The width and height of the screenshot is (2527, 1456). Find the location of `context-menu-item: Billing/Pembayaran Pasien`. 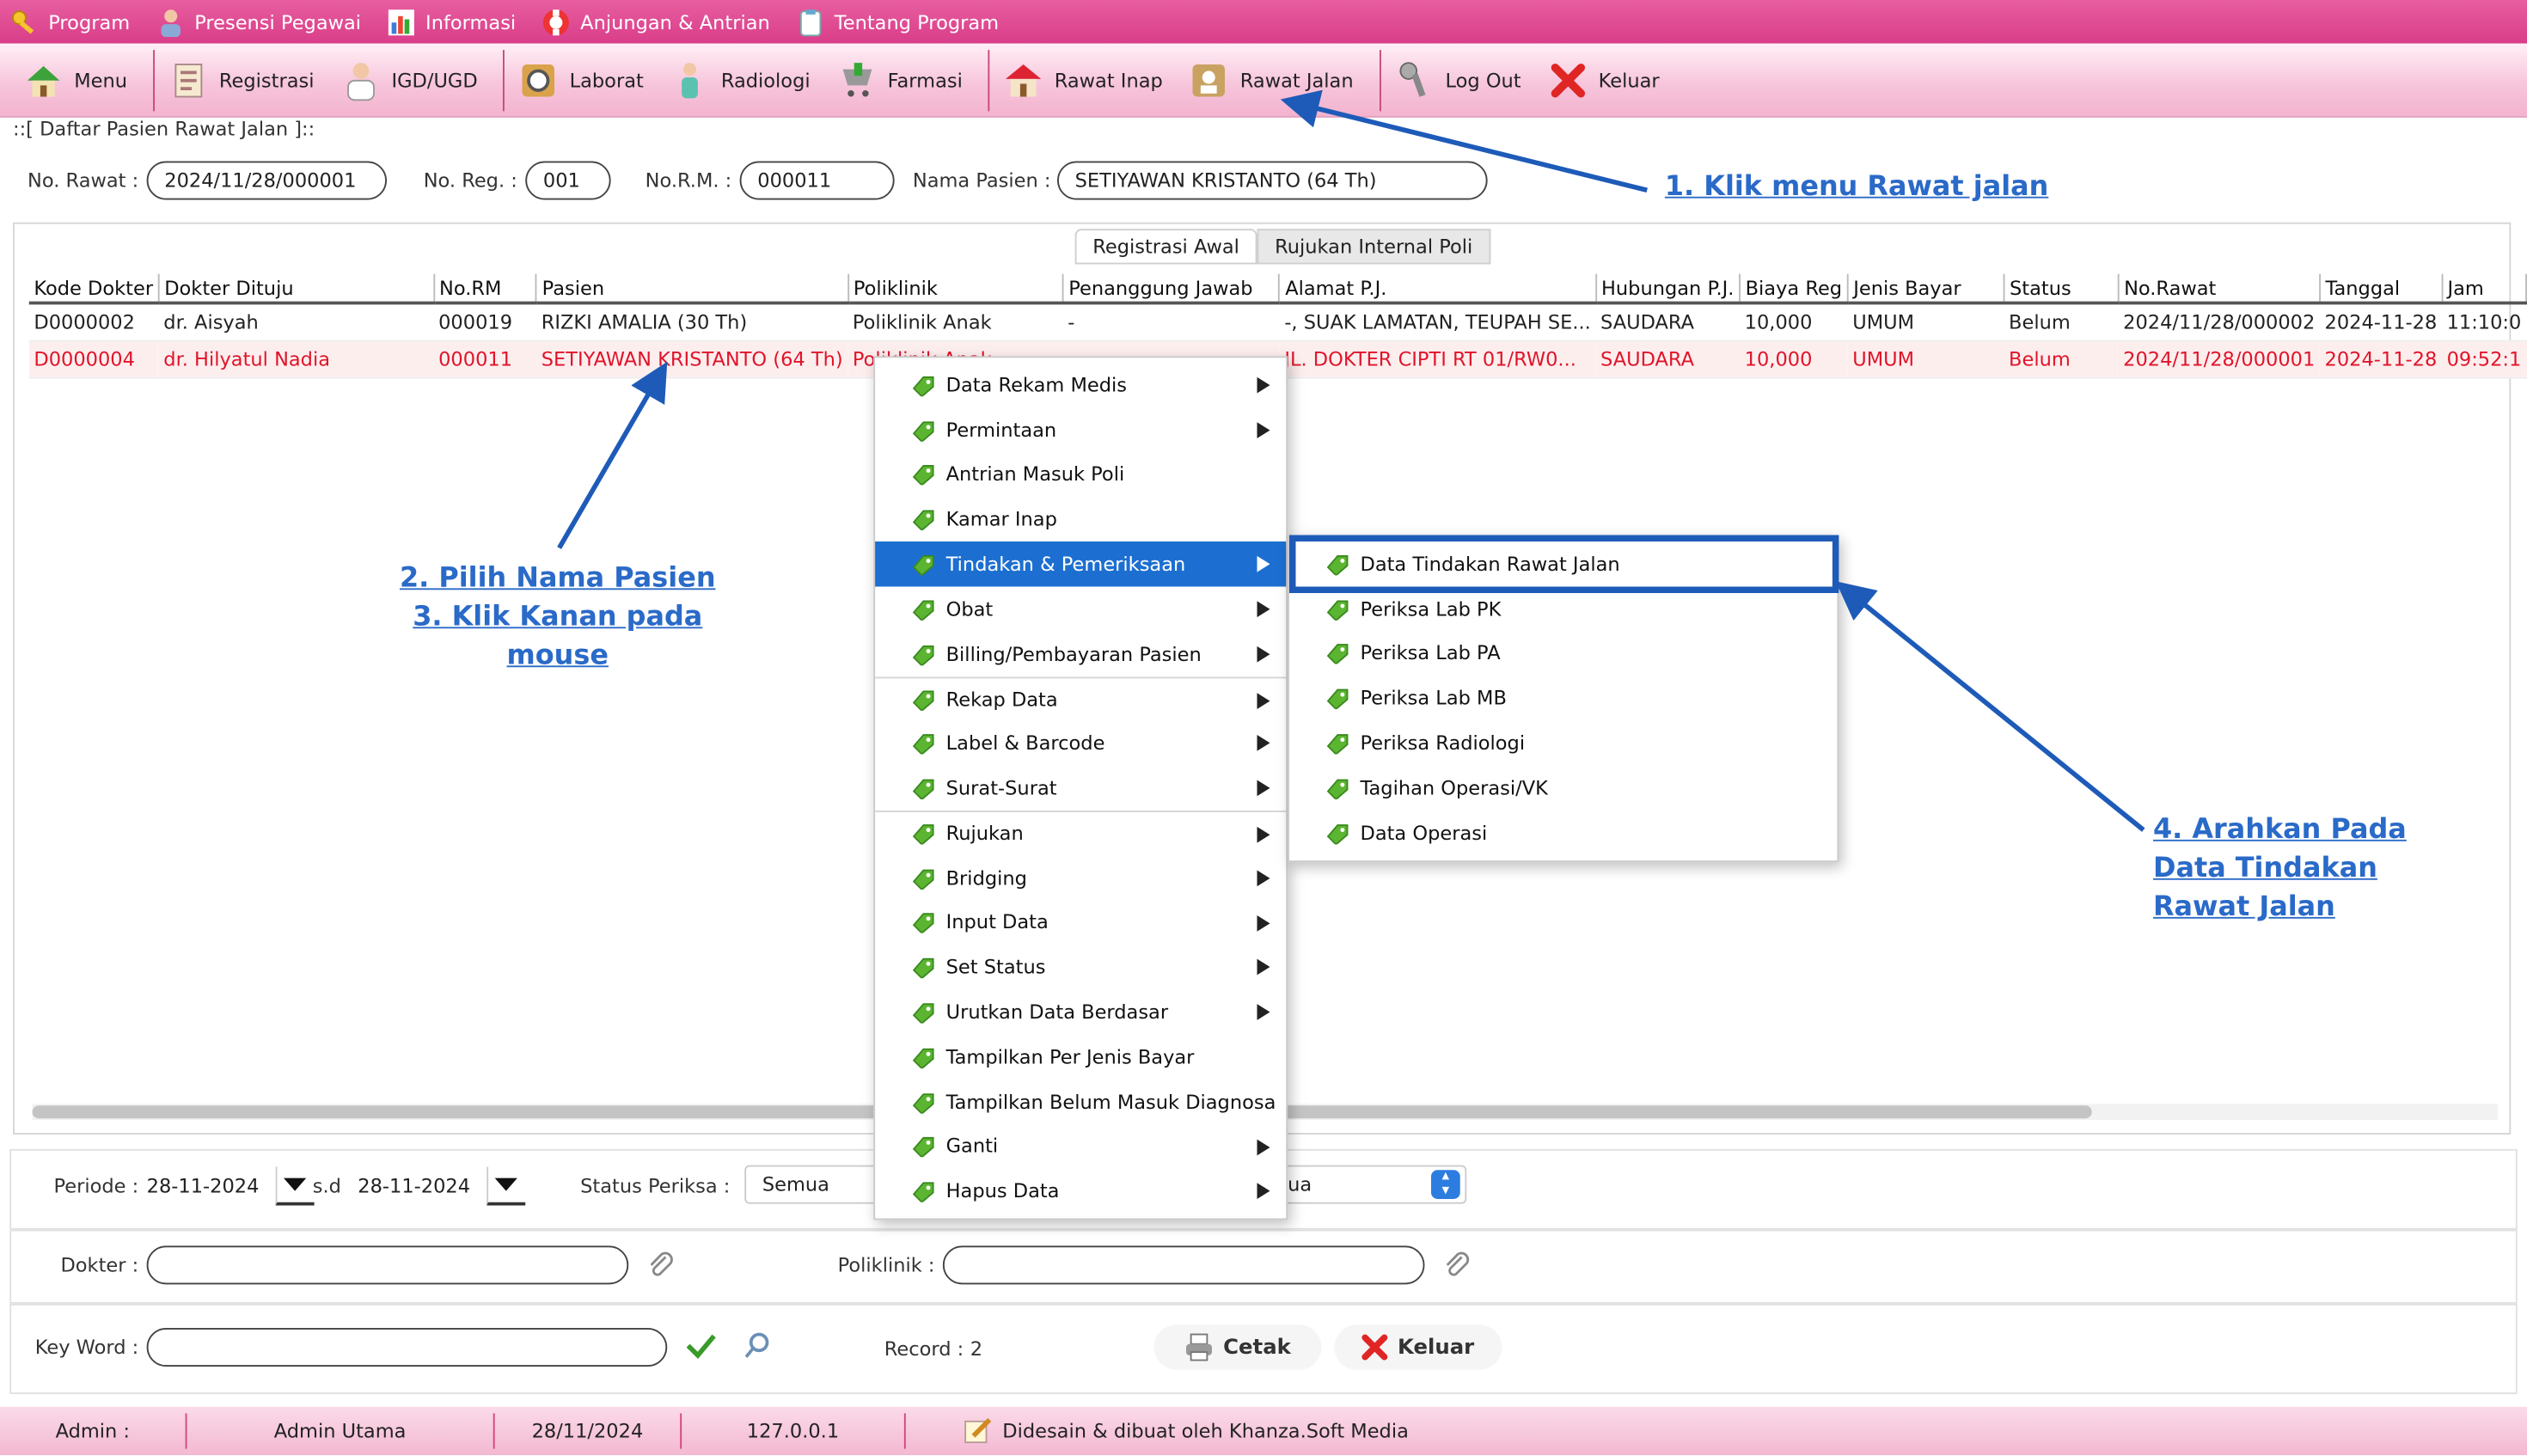

context-menu-item: Billing/Pembayaran Pasien is located at coordinates (1080, 654).